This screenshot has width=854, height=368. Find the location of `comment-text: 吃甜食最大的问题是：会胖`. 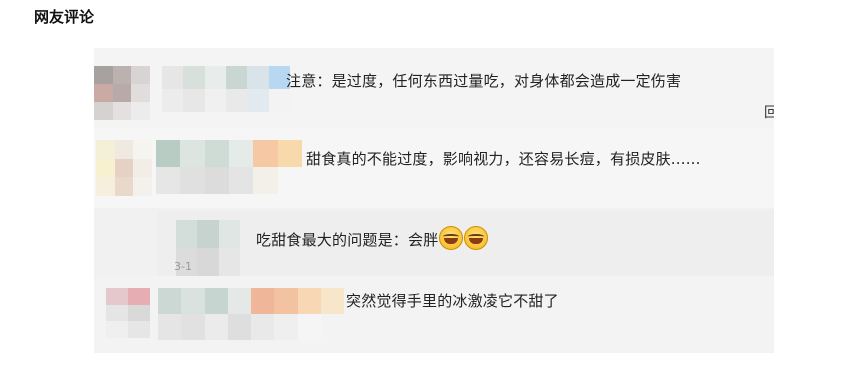

comment-text: 吃甜食最大的问题是：会胖 is located at coordinates (372, 238).